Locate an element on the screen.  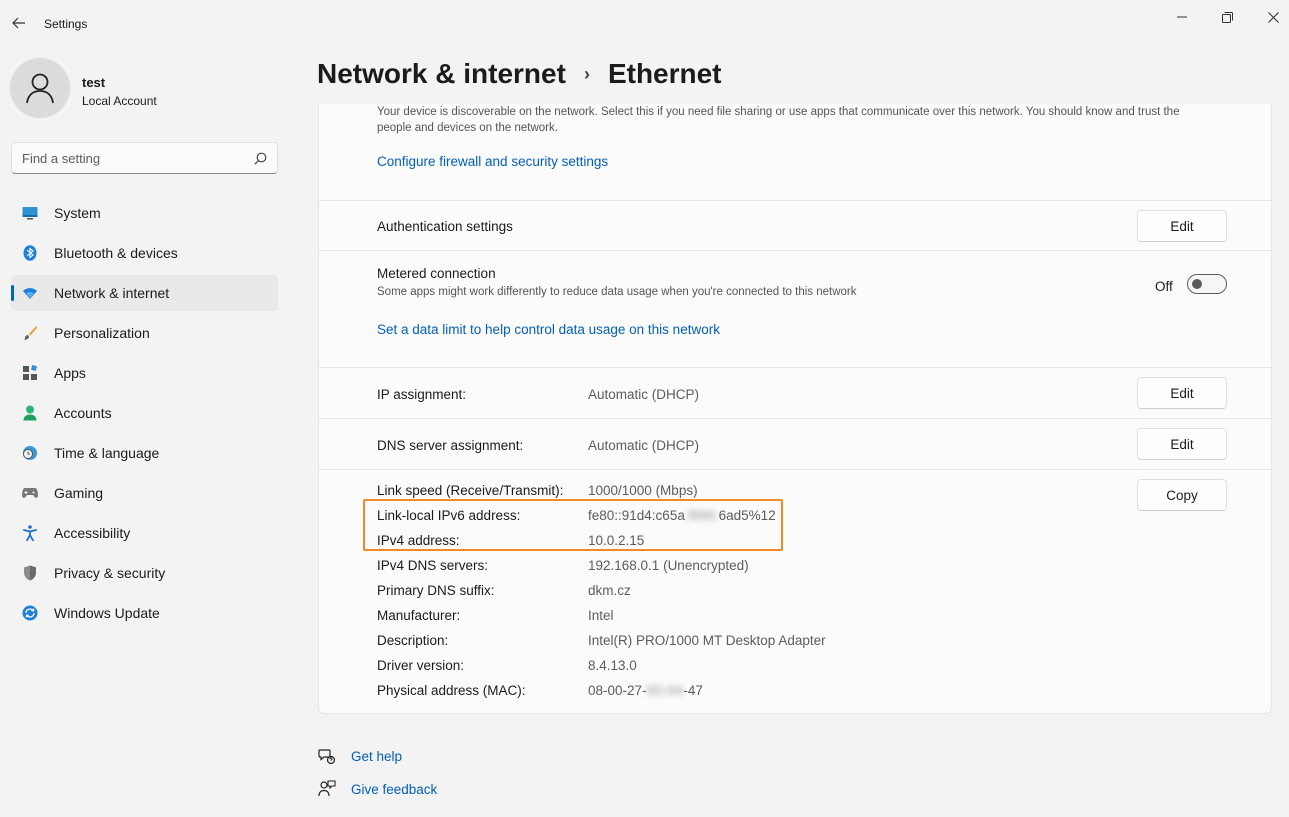
sidebar-item-system: System is located at coordinates (144, 213).